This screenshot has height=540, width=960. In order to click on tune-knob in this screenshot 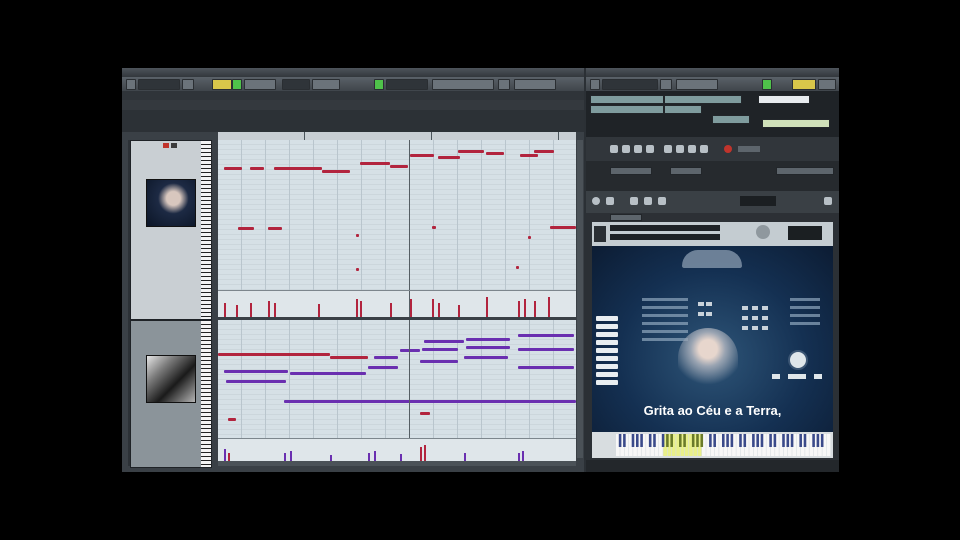, I will do `click(763, 232)`.